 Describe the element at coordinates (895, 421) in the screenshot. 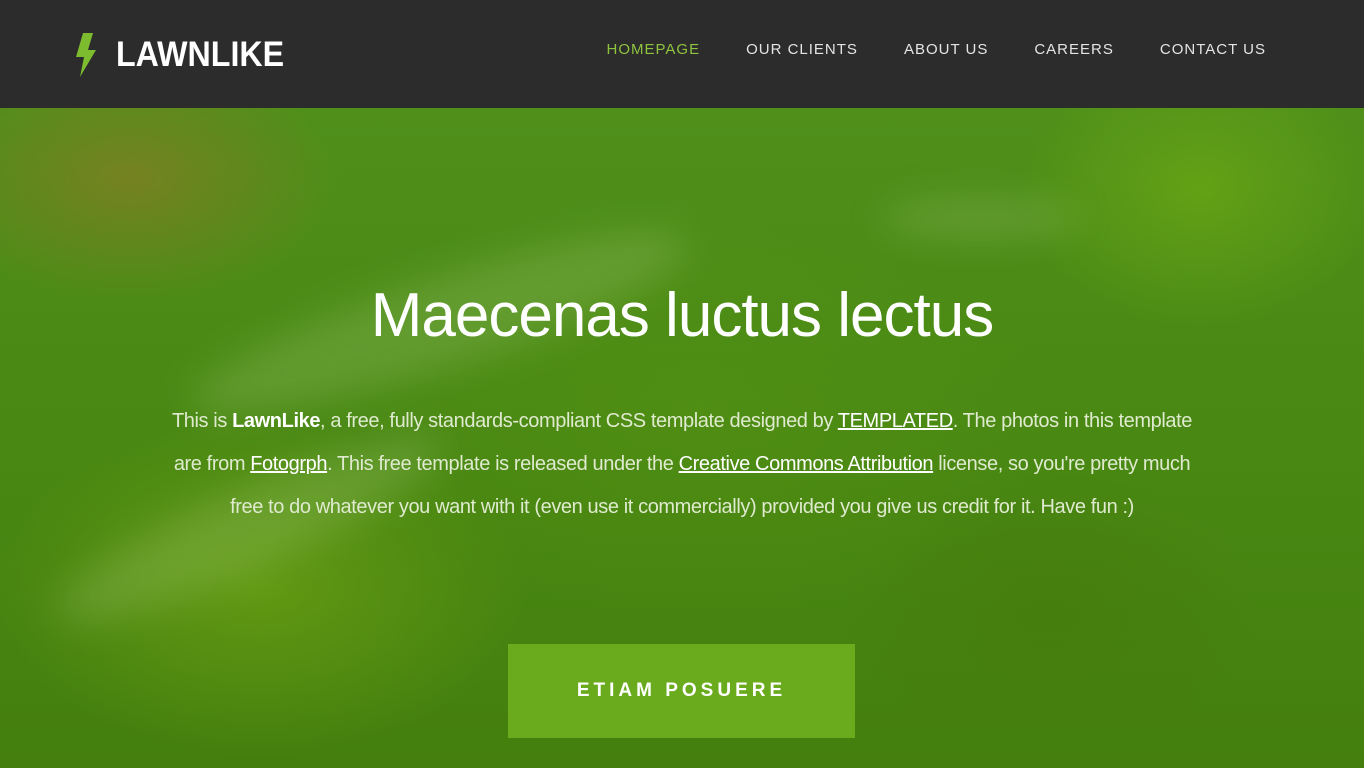

I see `templated-link: TEMPLATED` at that location.